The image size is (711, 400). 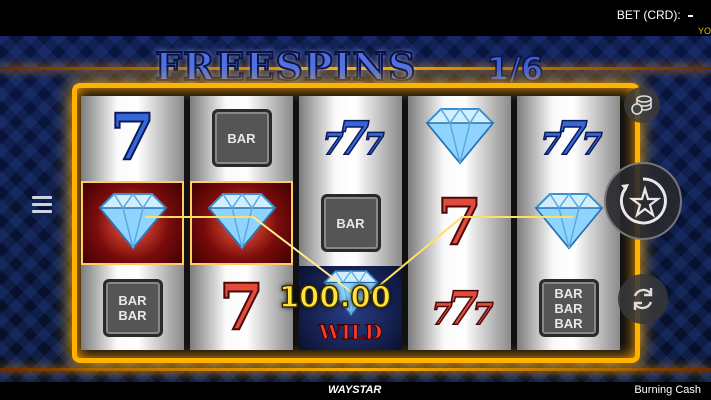 I want to click on bet-display: BET (CRD):, so click(x=655, y=15).